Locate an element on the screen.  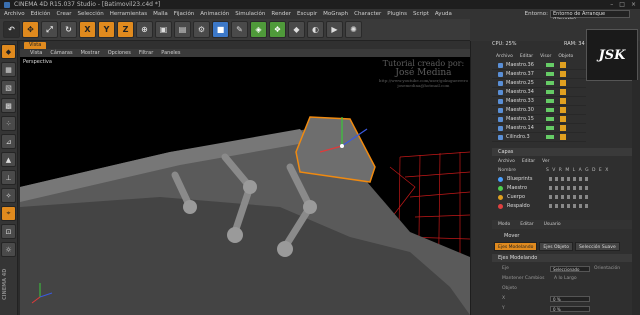
render-picture-viewer-button: ▤ is located at coordinates (182, 29).